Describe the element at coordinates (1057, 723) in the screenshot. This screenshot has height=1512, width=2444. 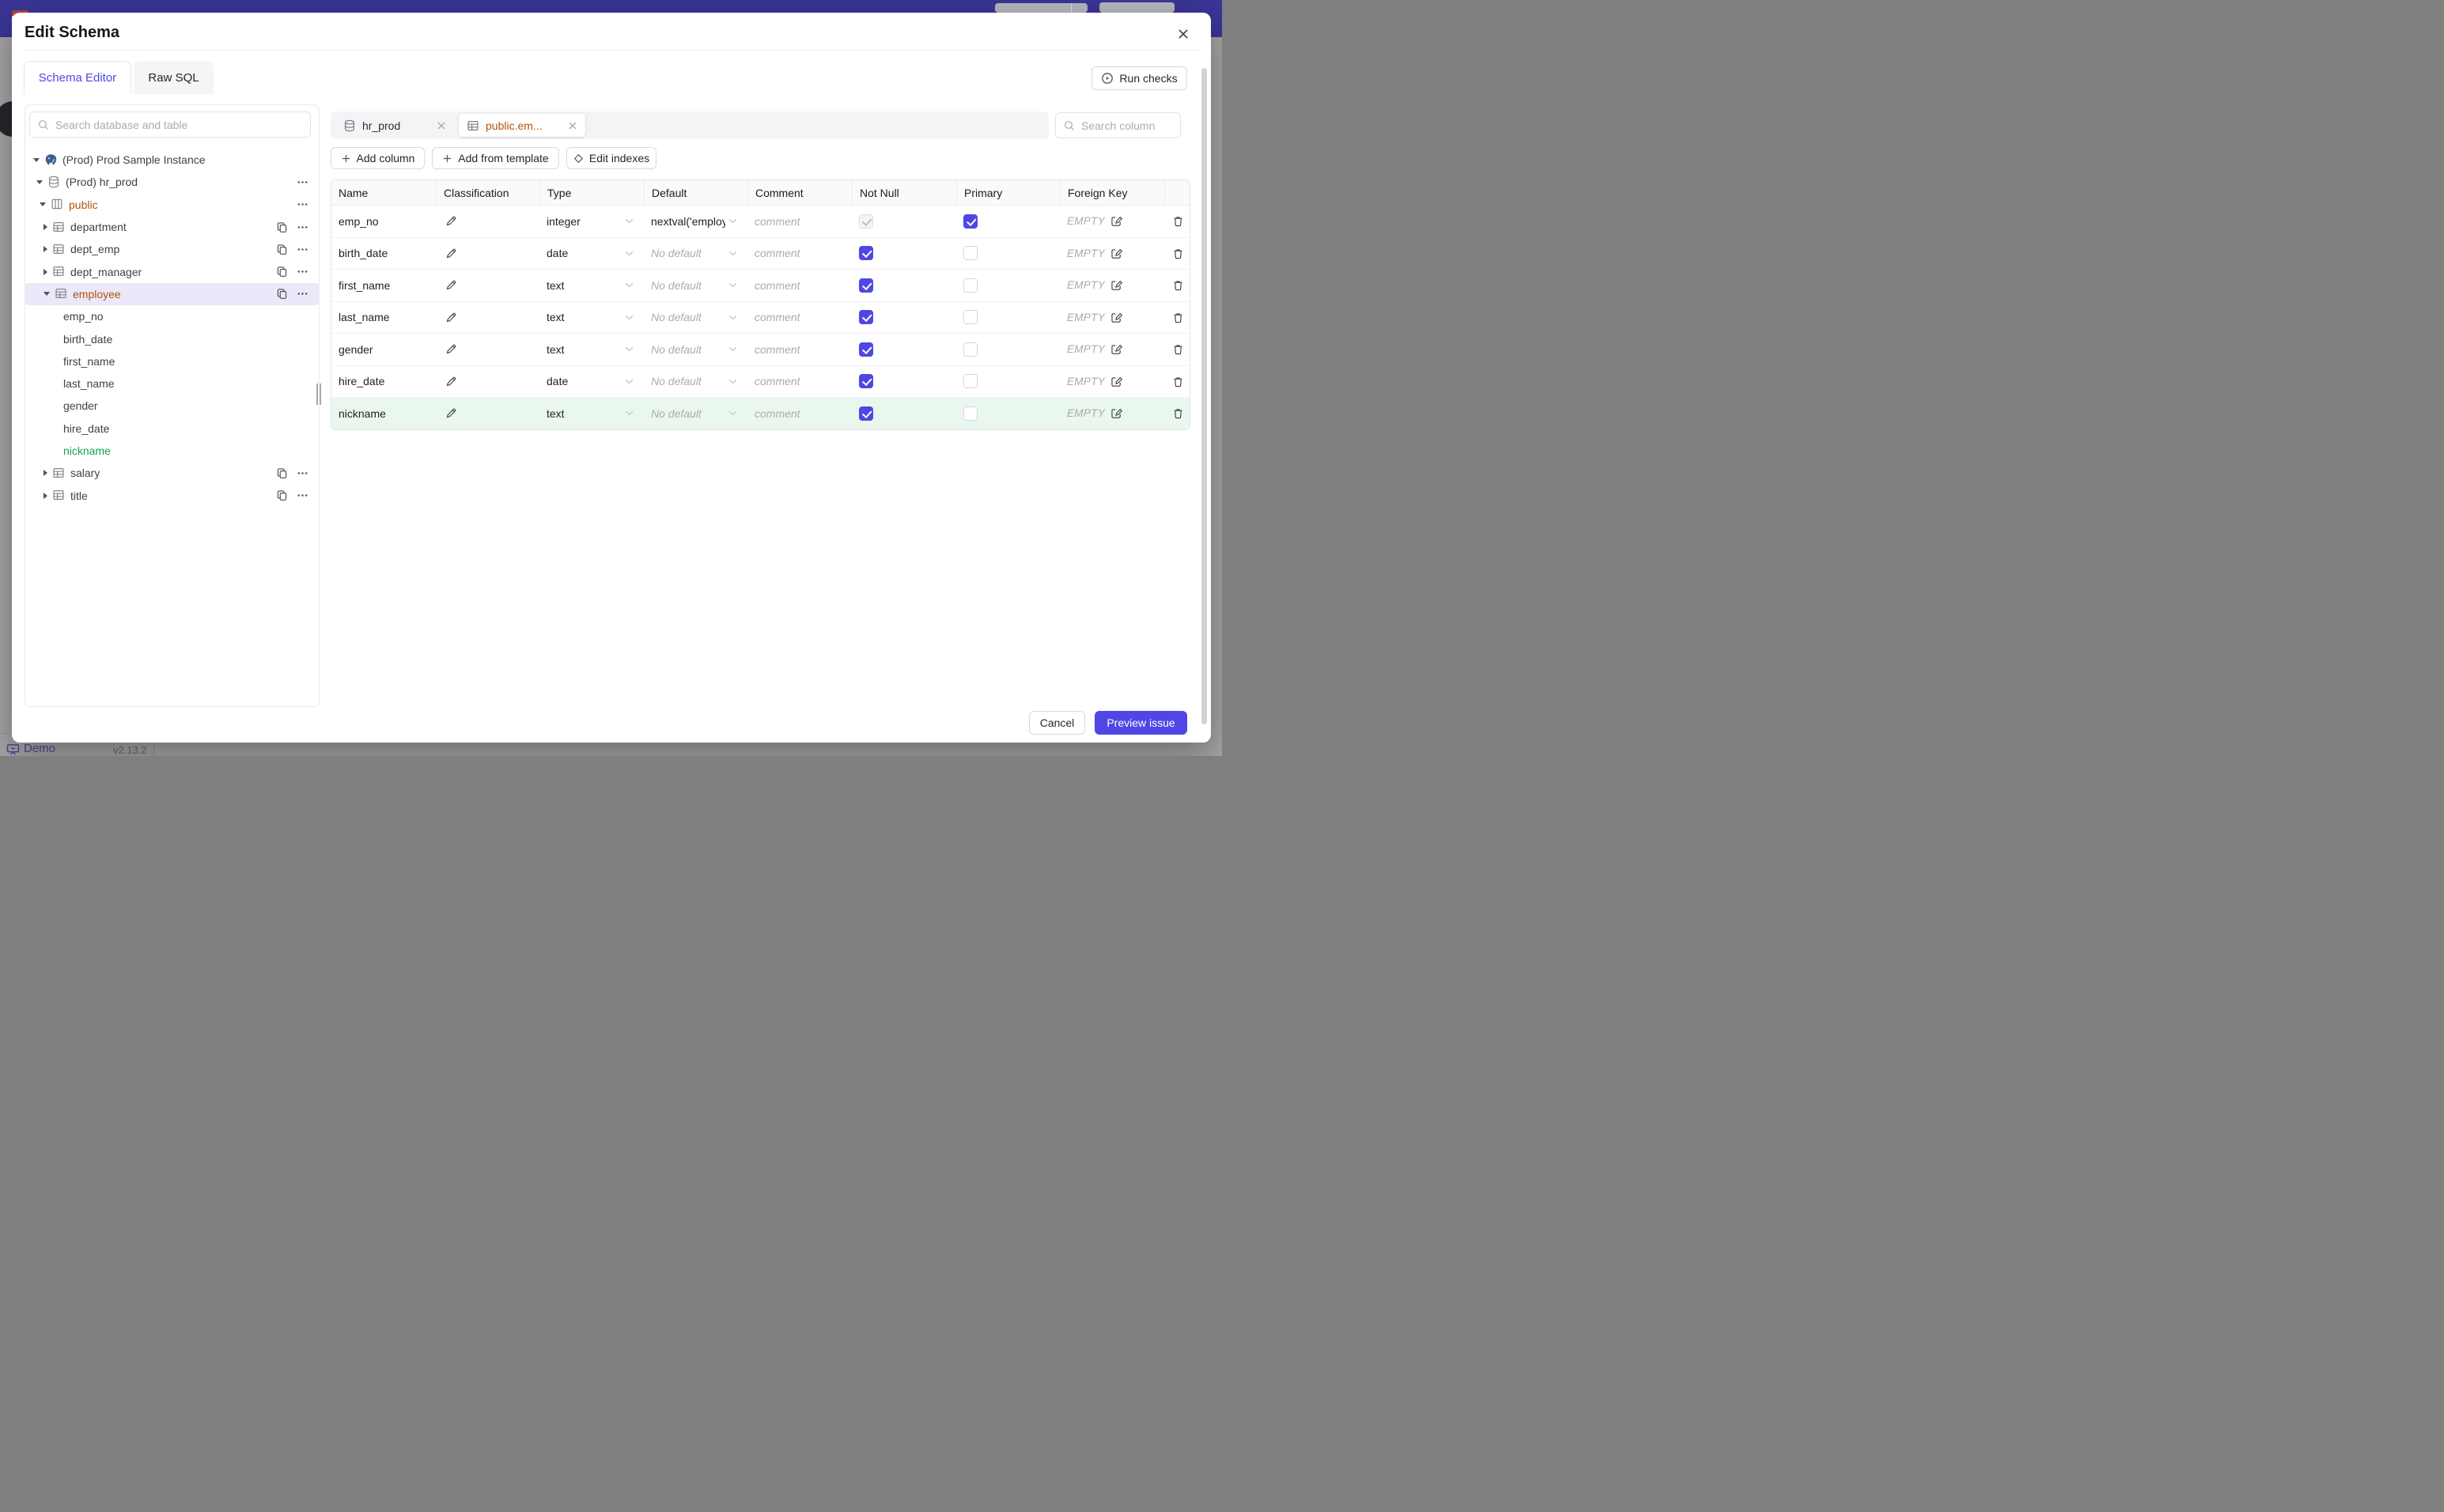
I see `cancel-button: Cancel` at that location.